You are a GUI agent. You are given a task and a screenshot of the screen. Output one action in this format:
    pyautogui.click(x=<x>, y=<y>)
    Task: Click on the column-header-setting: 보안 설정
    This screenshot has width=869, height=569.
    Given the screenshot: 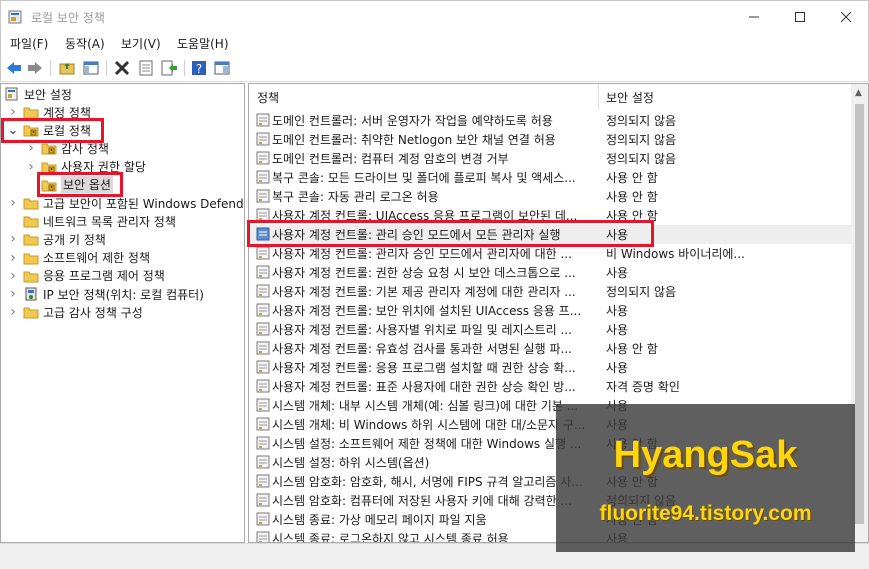 What is the action you would take?
    pyautogui.click(x=726, y=97)
    